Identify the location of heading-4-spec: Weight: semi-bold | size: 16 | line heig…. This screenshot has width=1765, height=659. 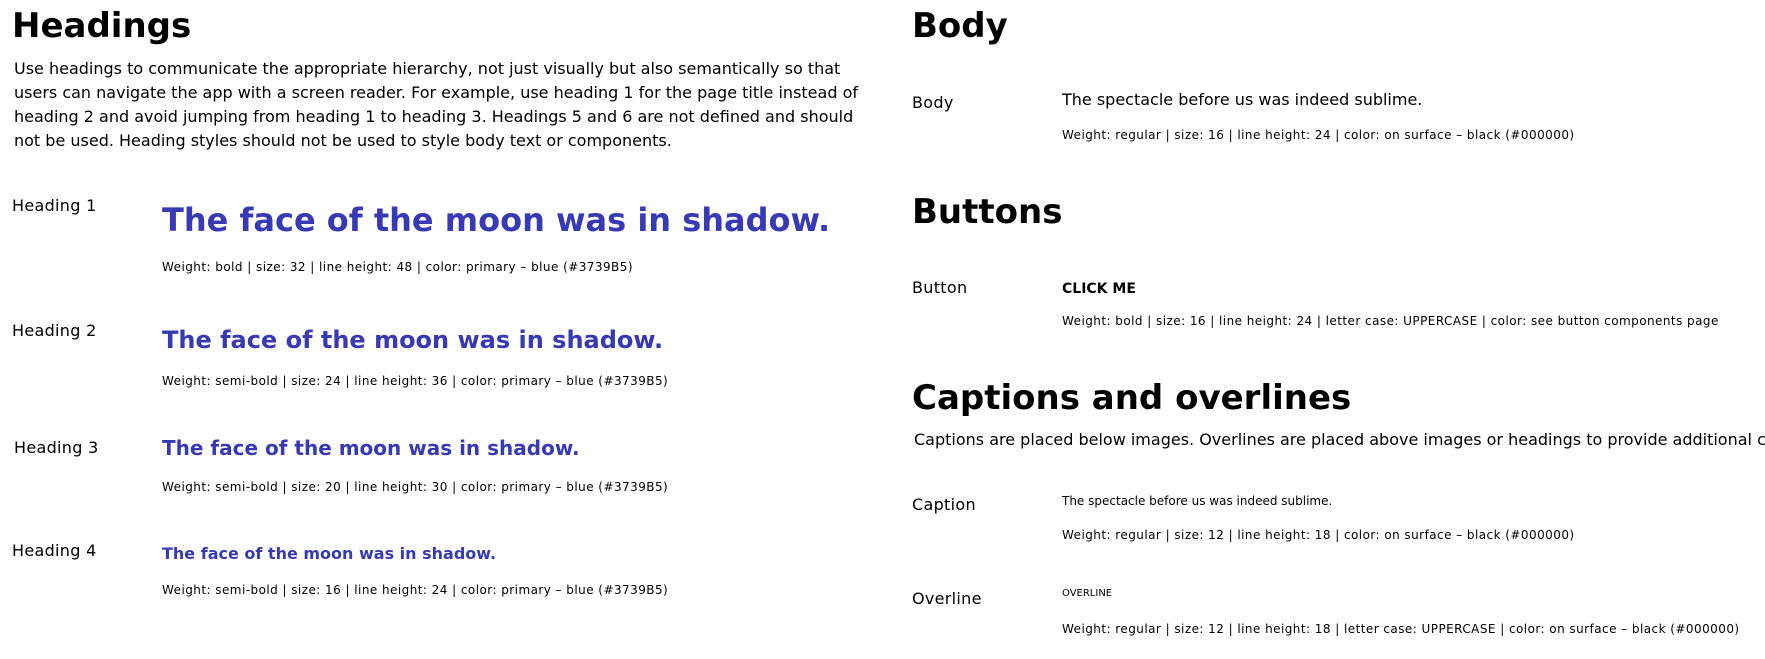
(415, 590).